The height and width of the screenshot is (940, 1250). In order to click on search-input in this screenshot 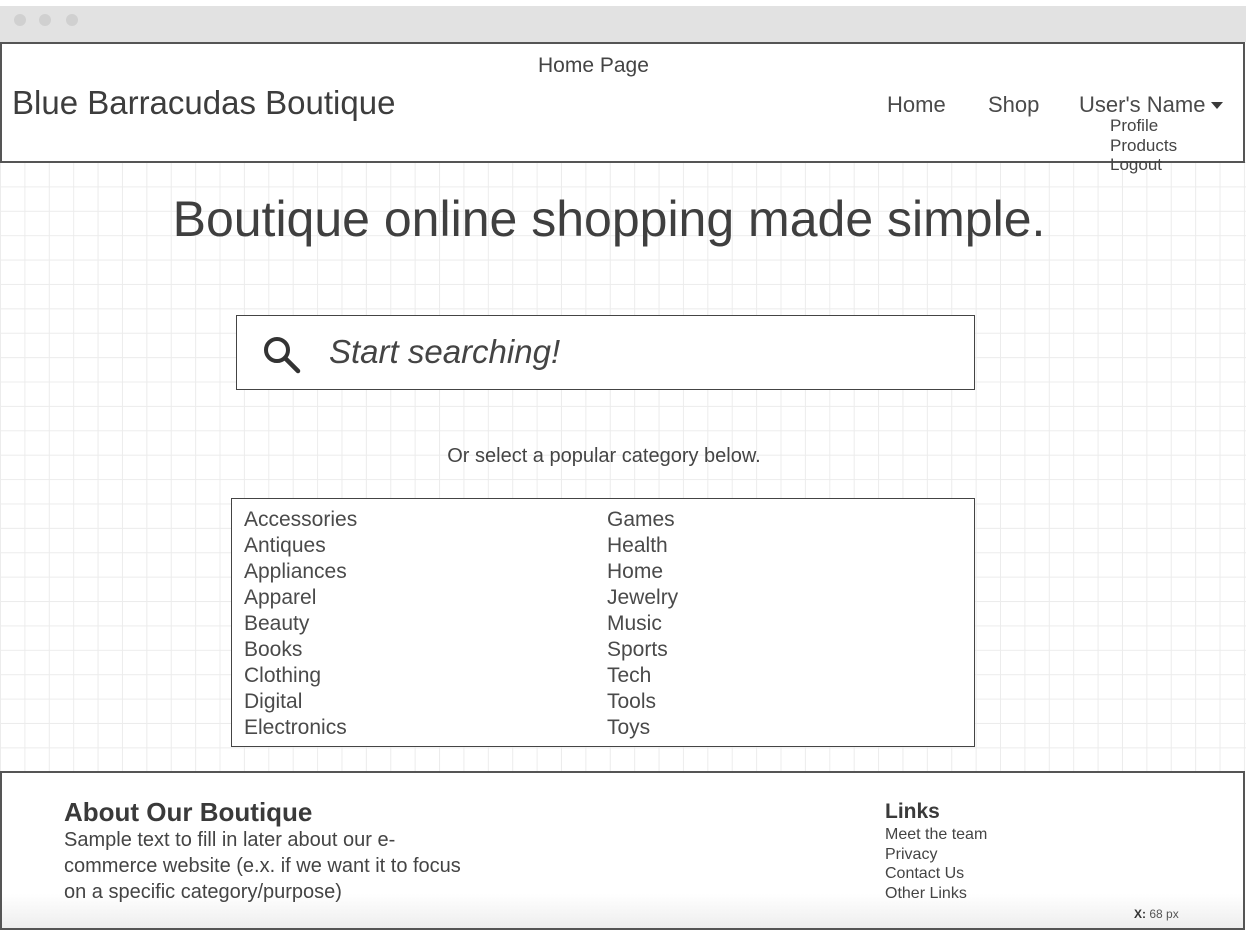, I will do `click(639, 352)`.